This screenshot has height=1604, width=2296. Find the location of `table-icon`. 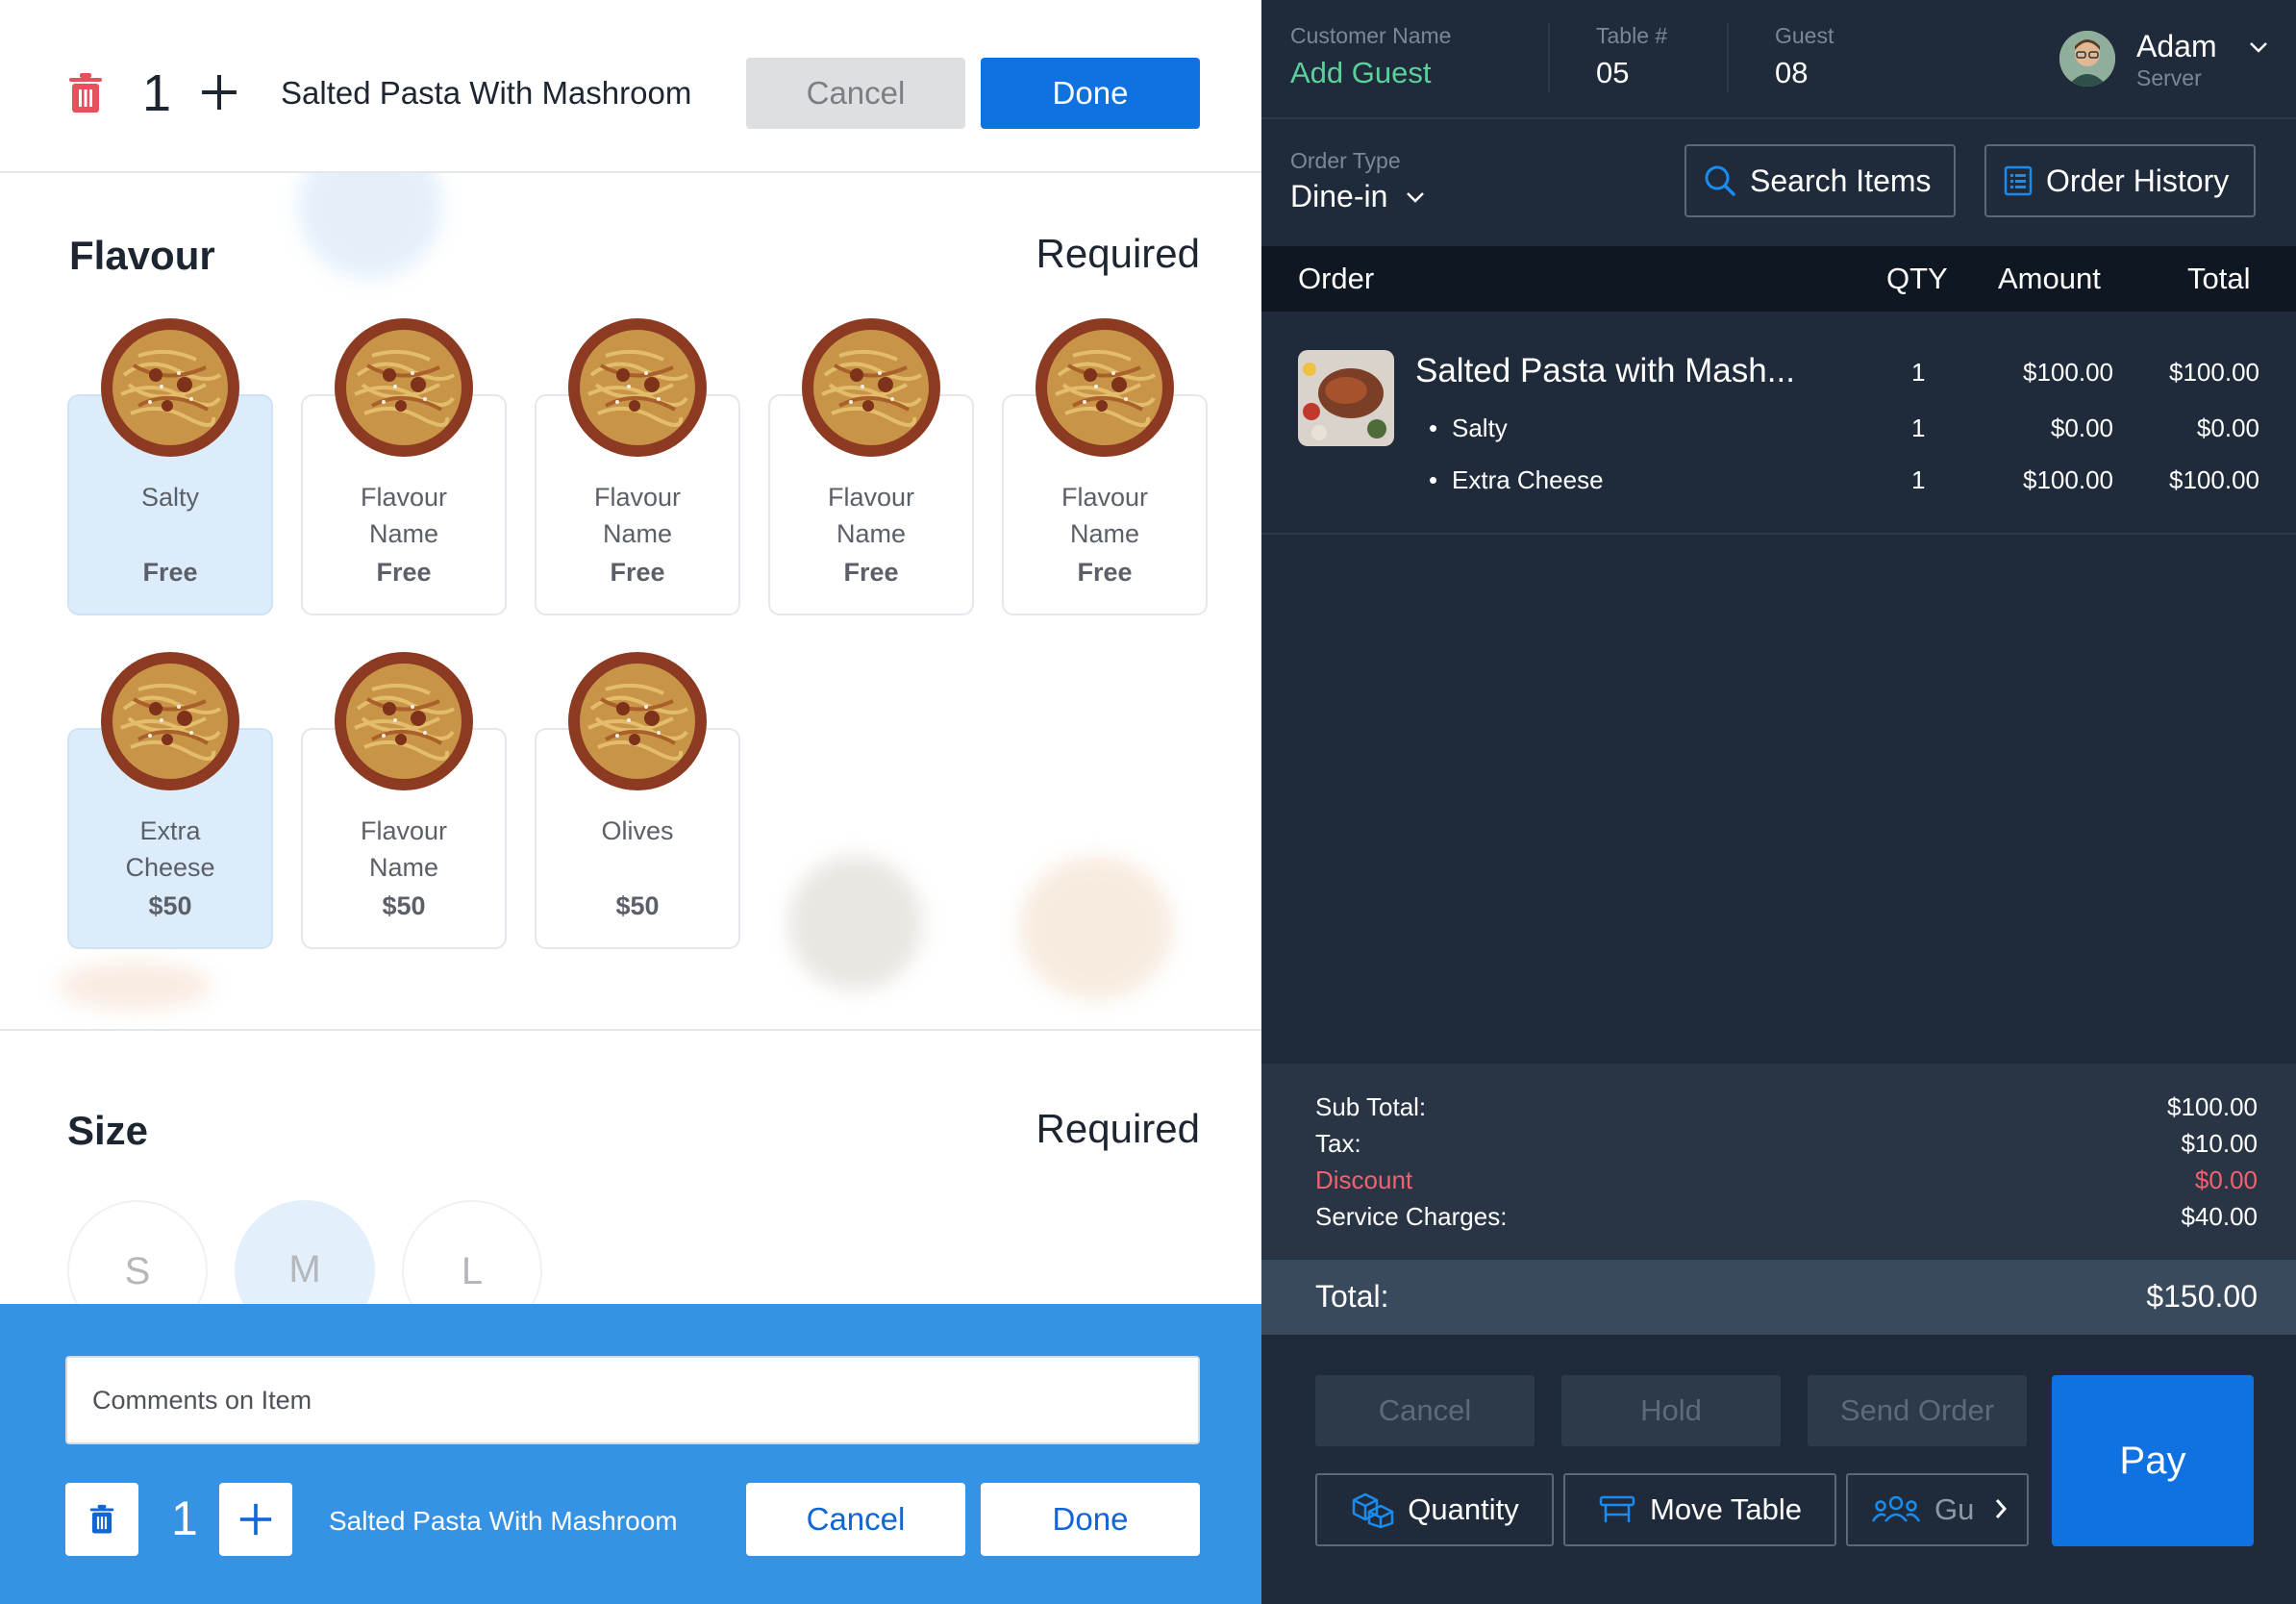

table-icon is located at coordinates (1617, 1508).